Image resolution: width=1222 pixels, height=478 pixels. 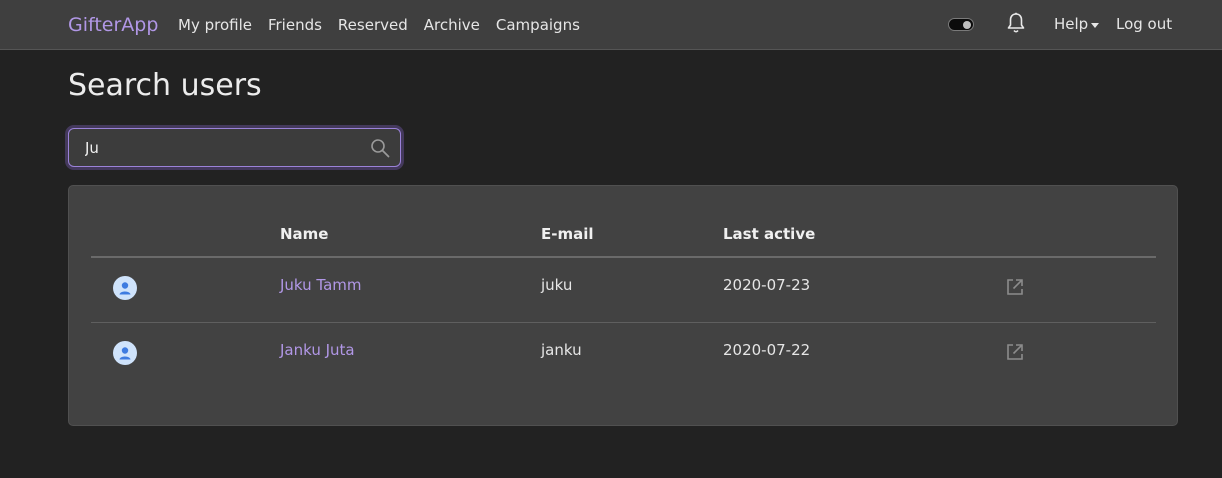 What do you see at coordinates (214, 147) in the screenshot?
I see `search-input` at bounding box center [214, 147].